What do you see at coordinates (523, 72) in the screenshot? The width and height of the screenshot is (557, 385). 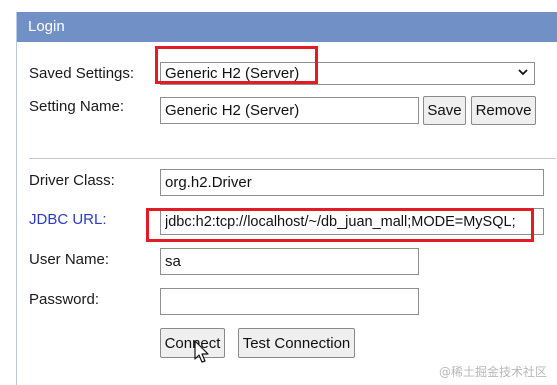 I see `chevron-down-icon` at bounding box center [523, 72].